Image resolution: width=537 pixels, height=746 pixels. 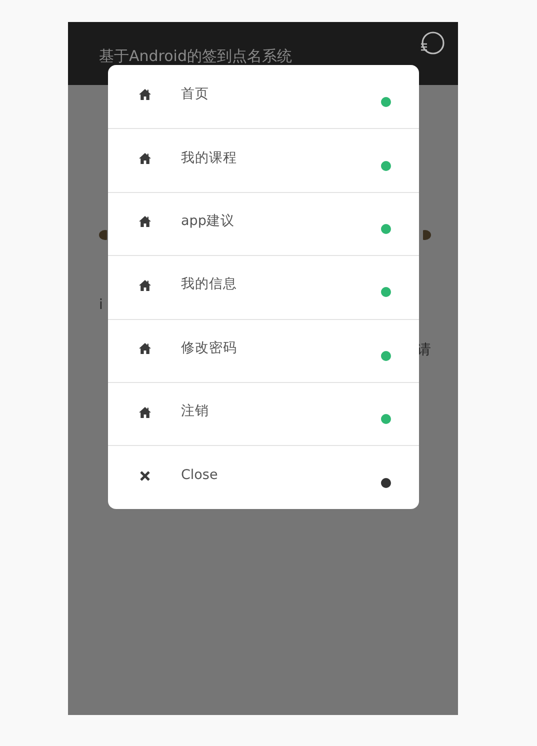 What do you see at coordinates (263, 96) in the screenshot?
I see `menu-item: 首页` at bounding box center [263, 96].